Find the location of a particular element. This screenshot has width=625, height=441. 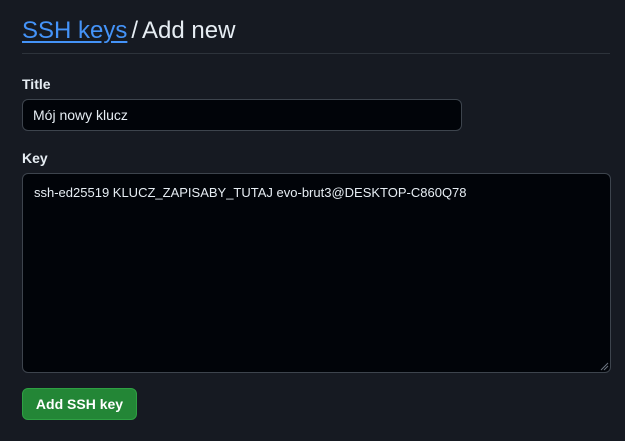

page-title: Add new is located at coordinates (189, 30).